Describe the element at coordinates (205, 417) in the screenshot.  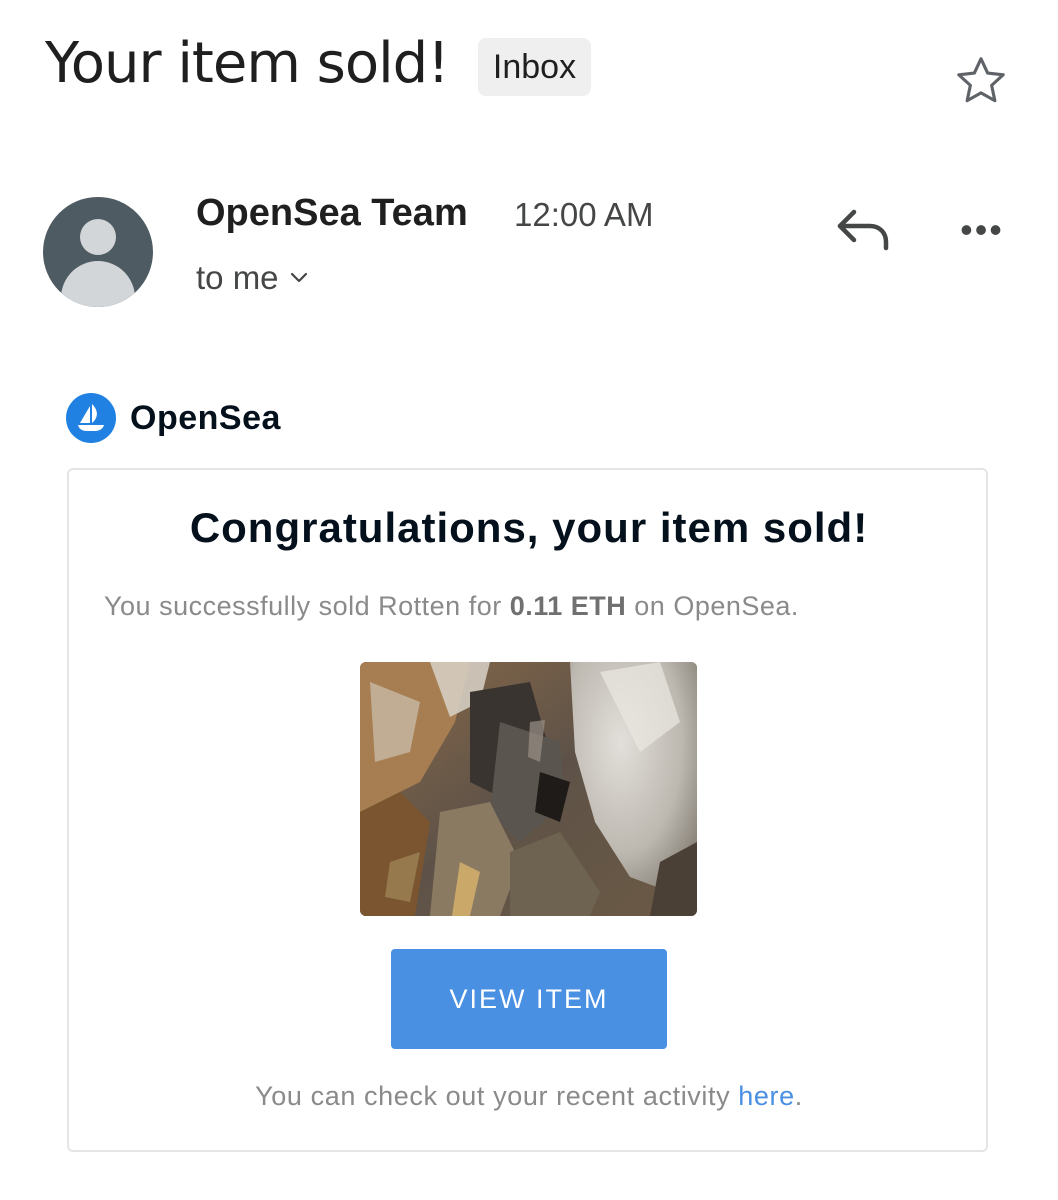
I see `brand-name: OpenSea` at that location.